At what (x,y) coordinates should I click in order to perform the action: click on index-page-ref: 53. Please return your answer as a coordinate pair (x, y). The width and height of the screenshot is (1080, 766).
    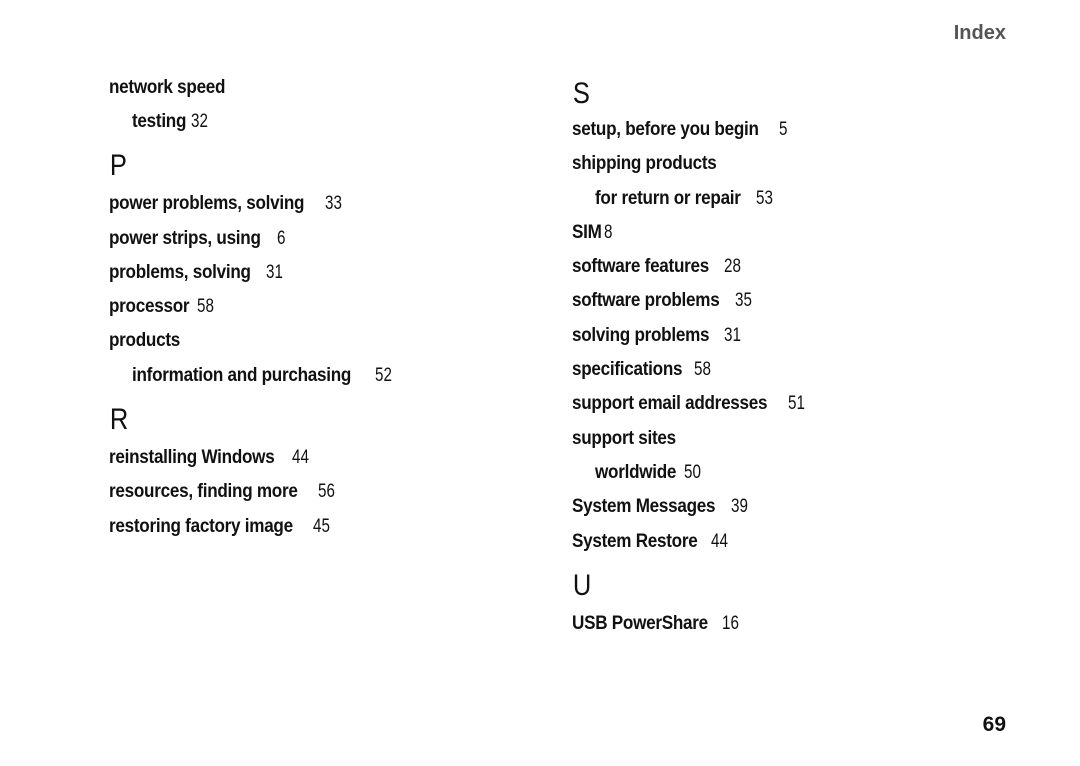
    Looking at the image, I should click on (765, 198).